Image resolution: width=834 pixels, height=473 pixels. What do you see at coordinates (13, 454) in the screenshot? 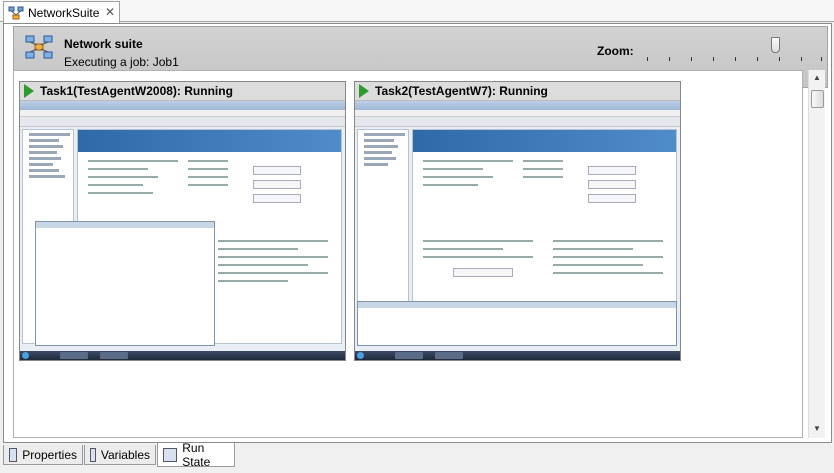
I see `properties-icon` at bounding box center [13, 454].